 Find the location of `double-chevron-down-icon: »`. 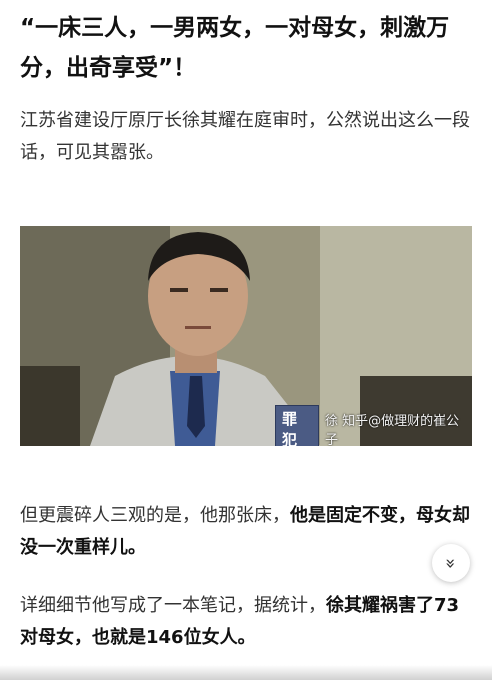

double-chevron-down-icon: » is located at coordinates (451, 563).